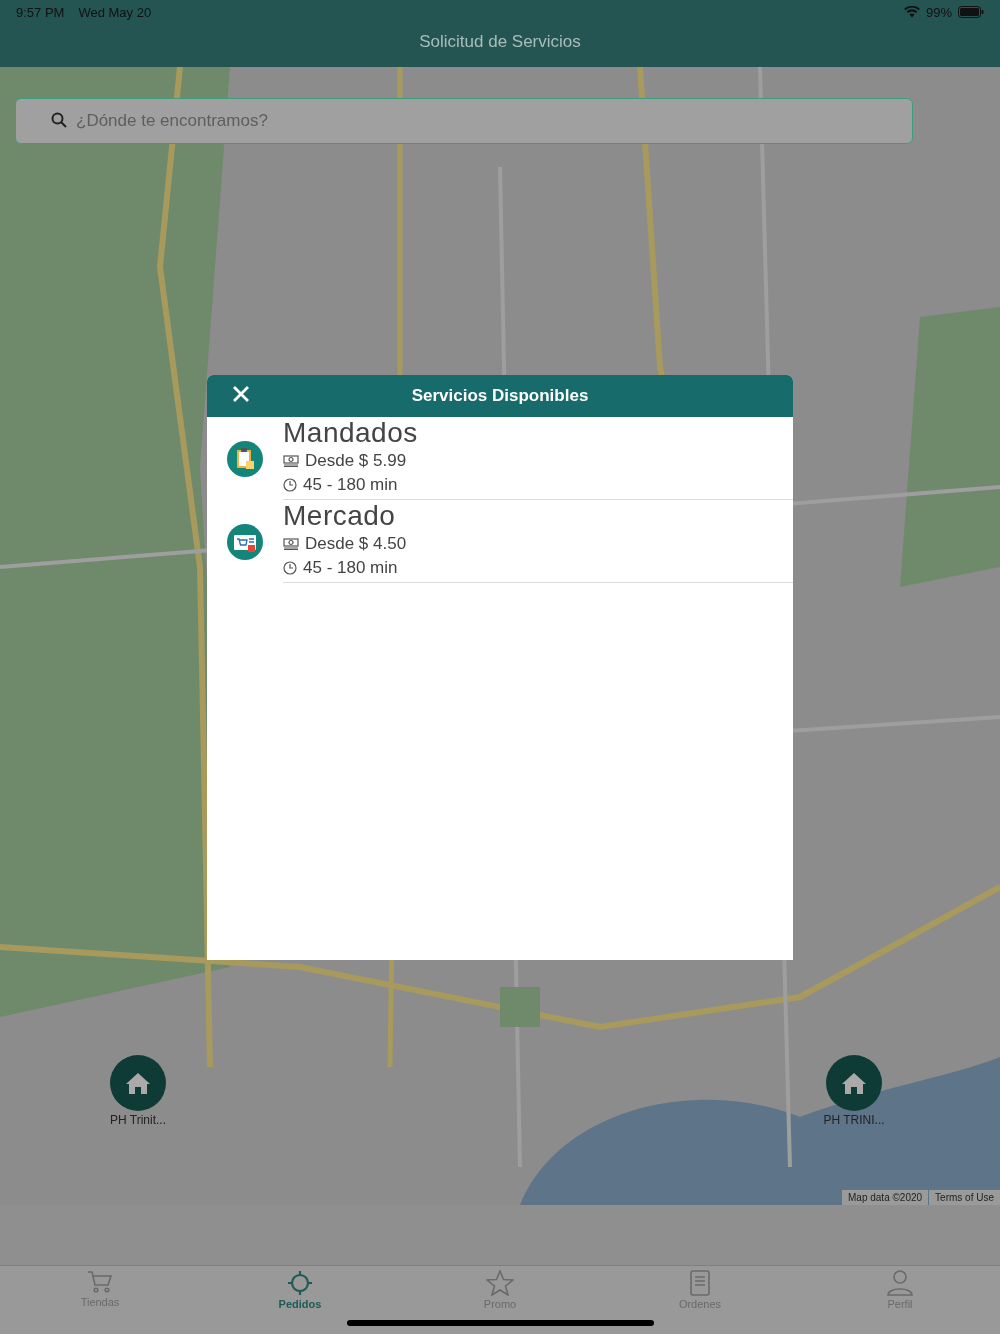 The image size is (1000, 1334). What do you see at coordinates (900, 1283) in the screenshot?
I see `person-icon` at bounding box center [900, 1283].